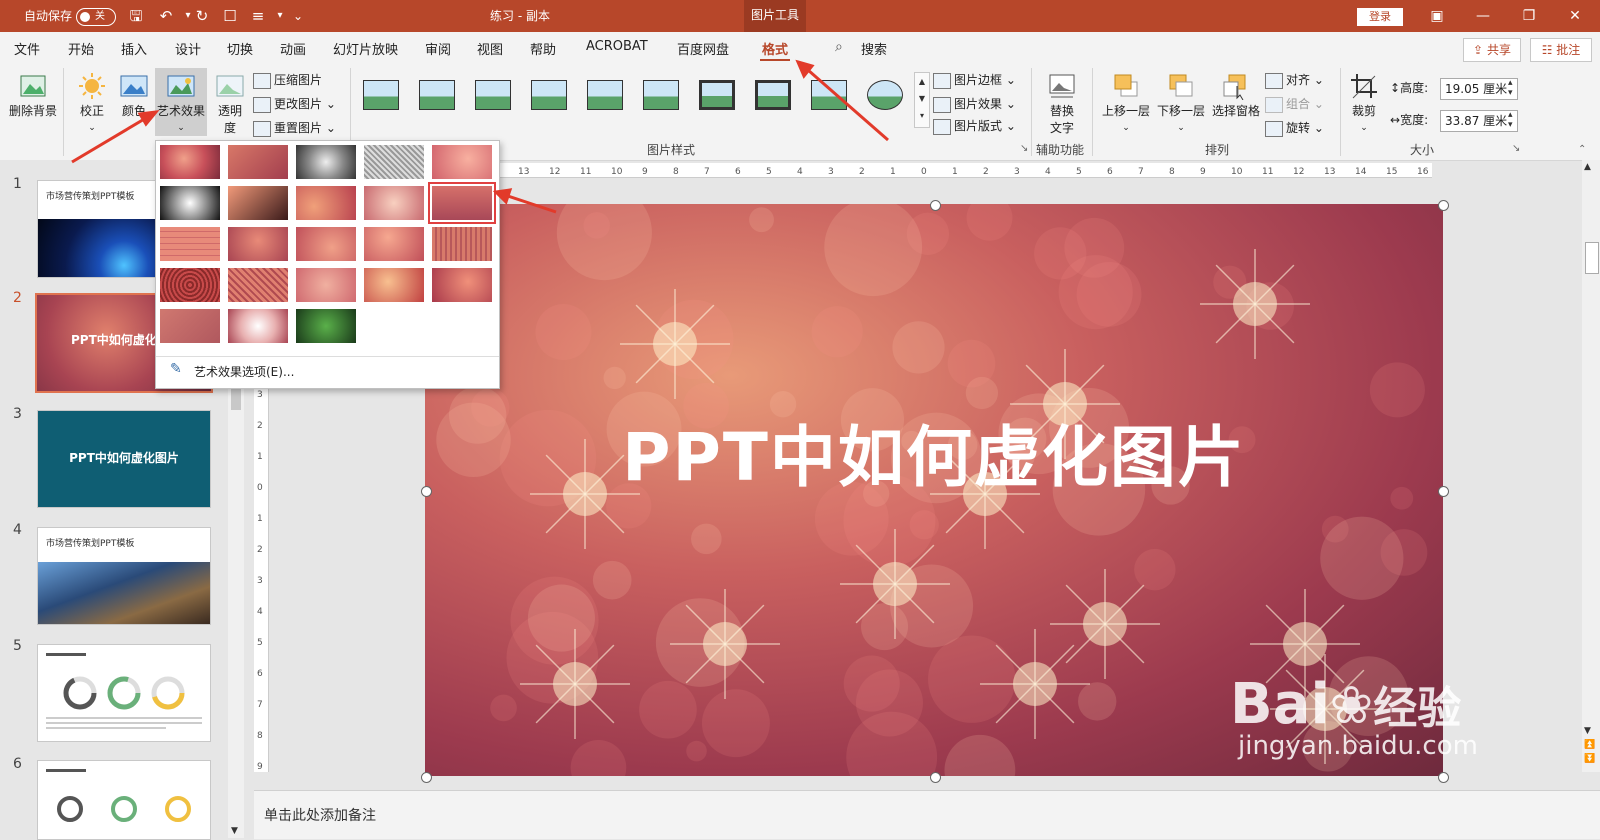 Image resolution: width=1600 pixels, height=840 pixels. What do you see at coordinates (1294, 104) in the screenshot?
I see `group-button: 组合 ⌄` at bounding box center [1294, 104].